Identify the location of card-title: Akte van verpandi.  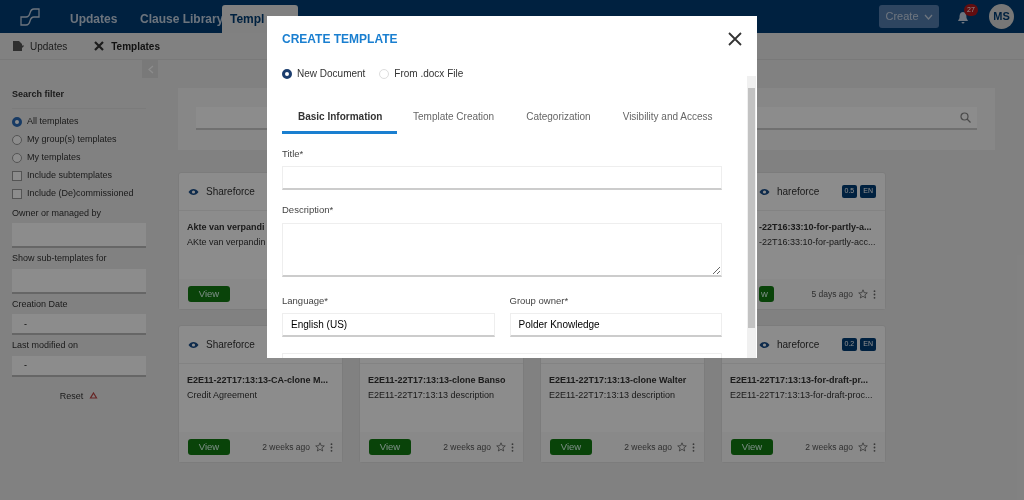
(226, 228).